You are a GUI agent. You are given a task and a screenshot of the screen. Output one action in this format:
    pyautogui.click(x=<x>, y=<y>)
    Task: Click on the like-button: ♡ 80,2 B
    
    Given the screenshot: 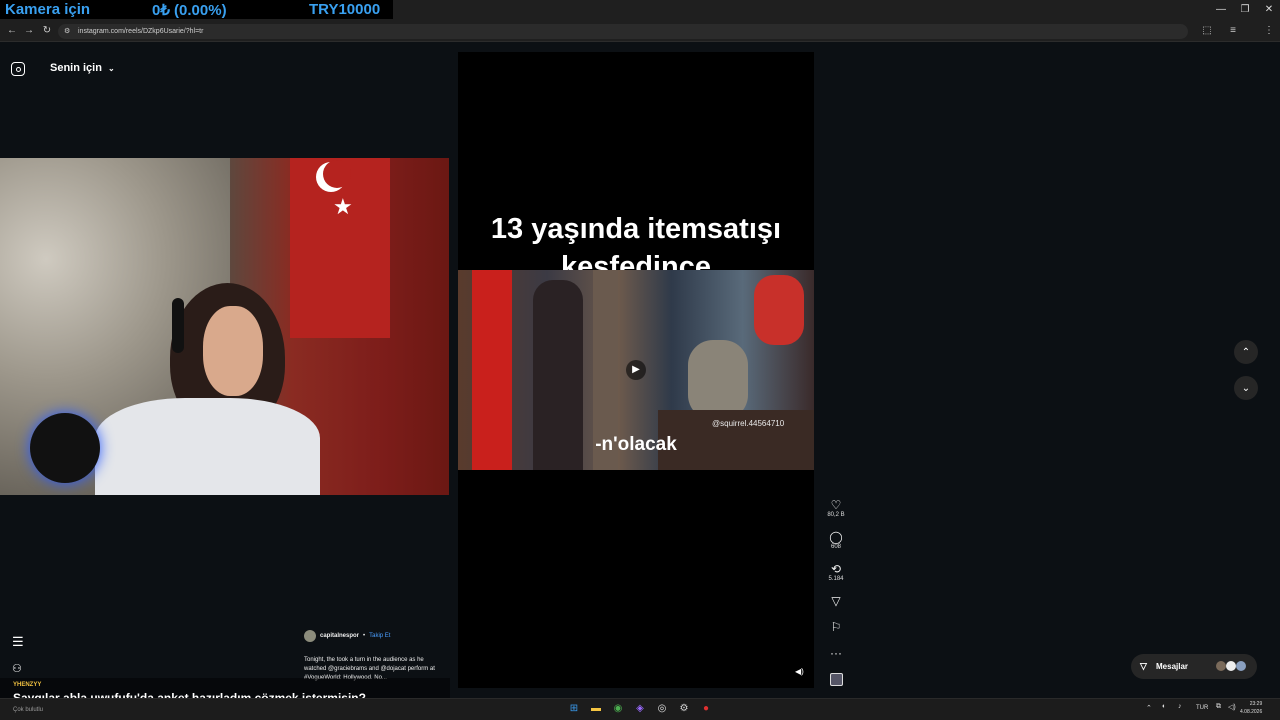 What is the action you would take?
    pyautogui.click(x=836, y=508)
    